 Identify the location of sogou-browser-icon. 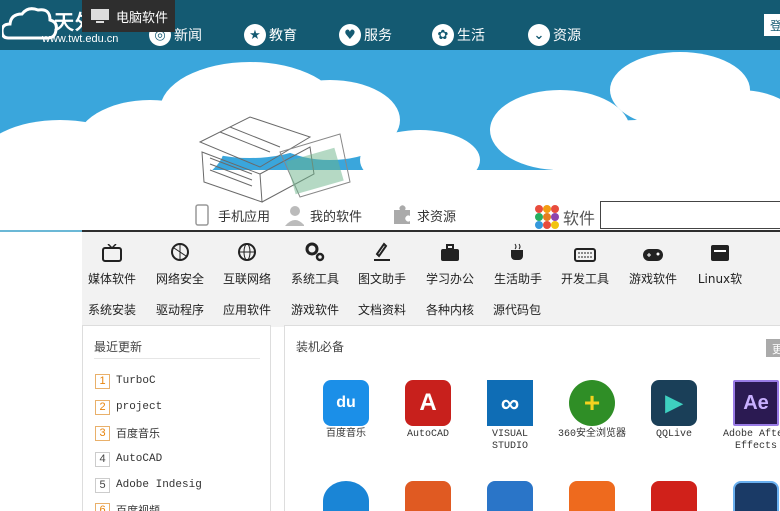
(346, 496).